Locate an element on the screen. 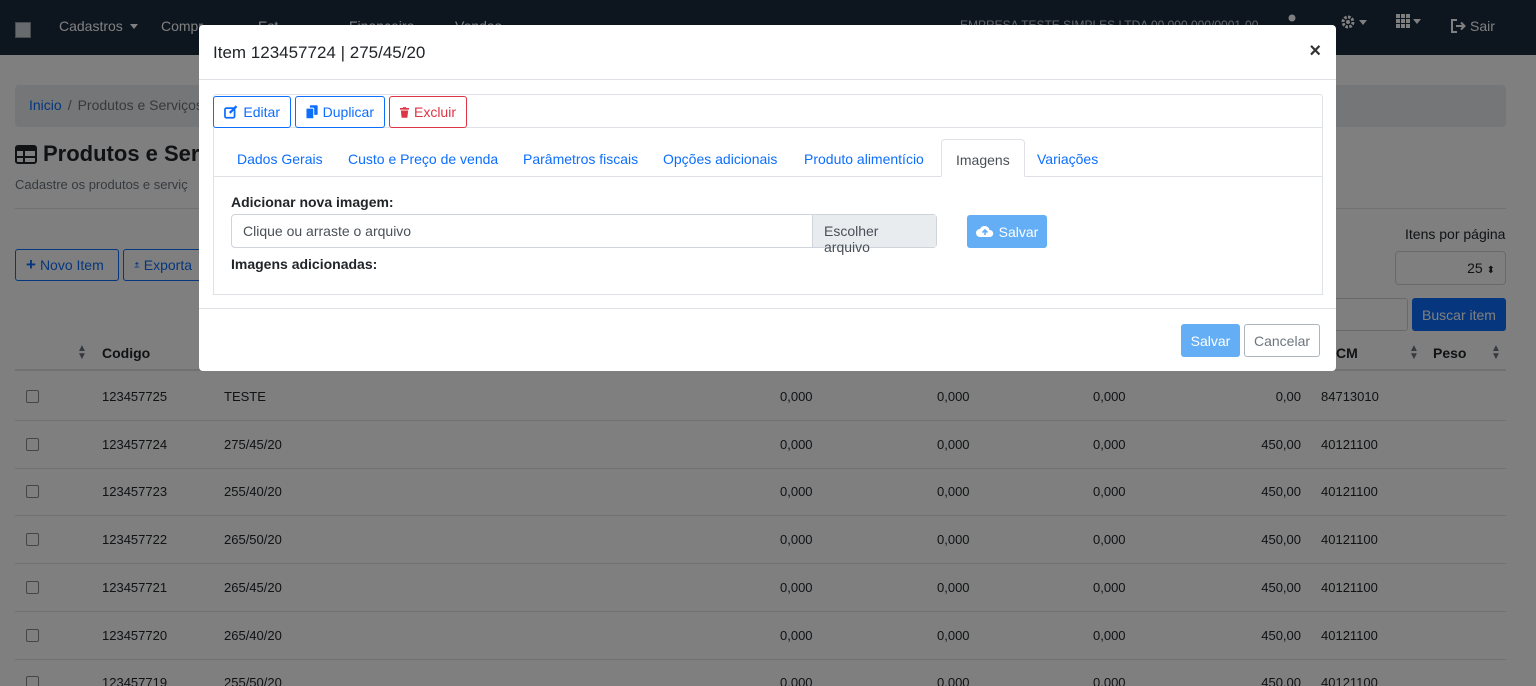 This screenshot has height=686, width=1536. close-icon: × is located at coordinates (1315, 51).